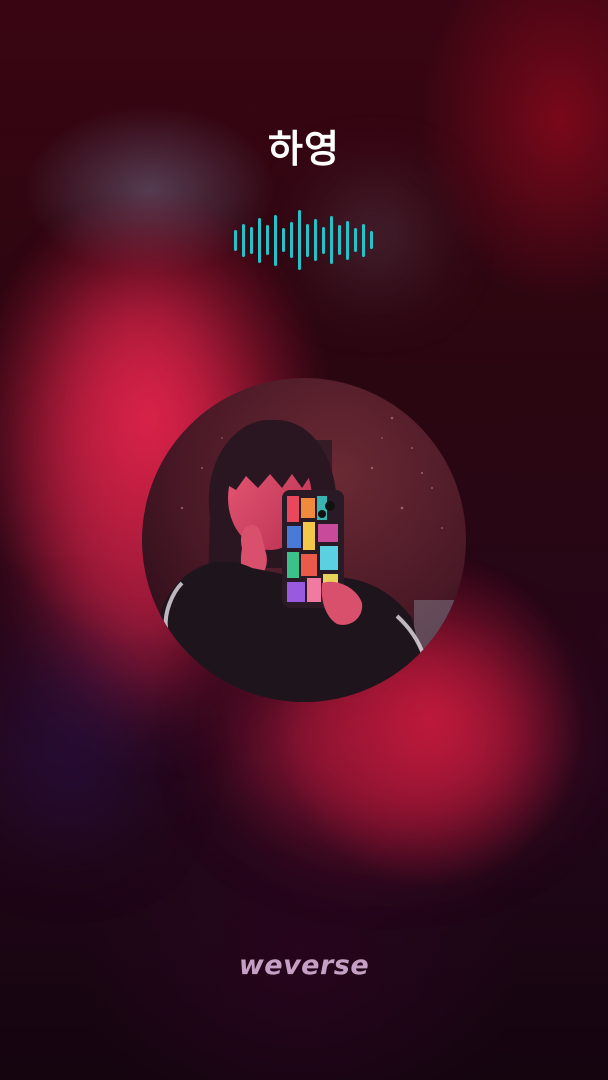  I want to click on caller-name: 하영, so click(304, 149).